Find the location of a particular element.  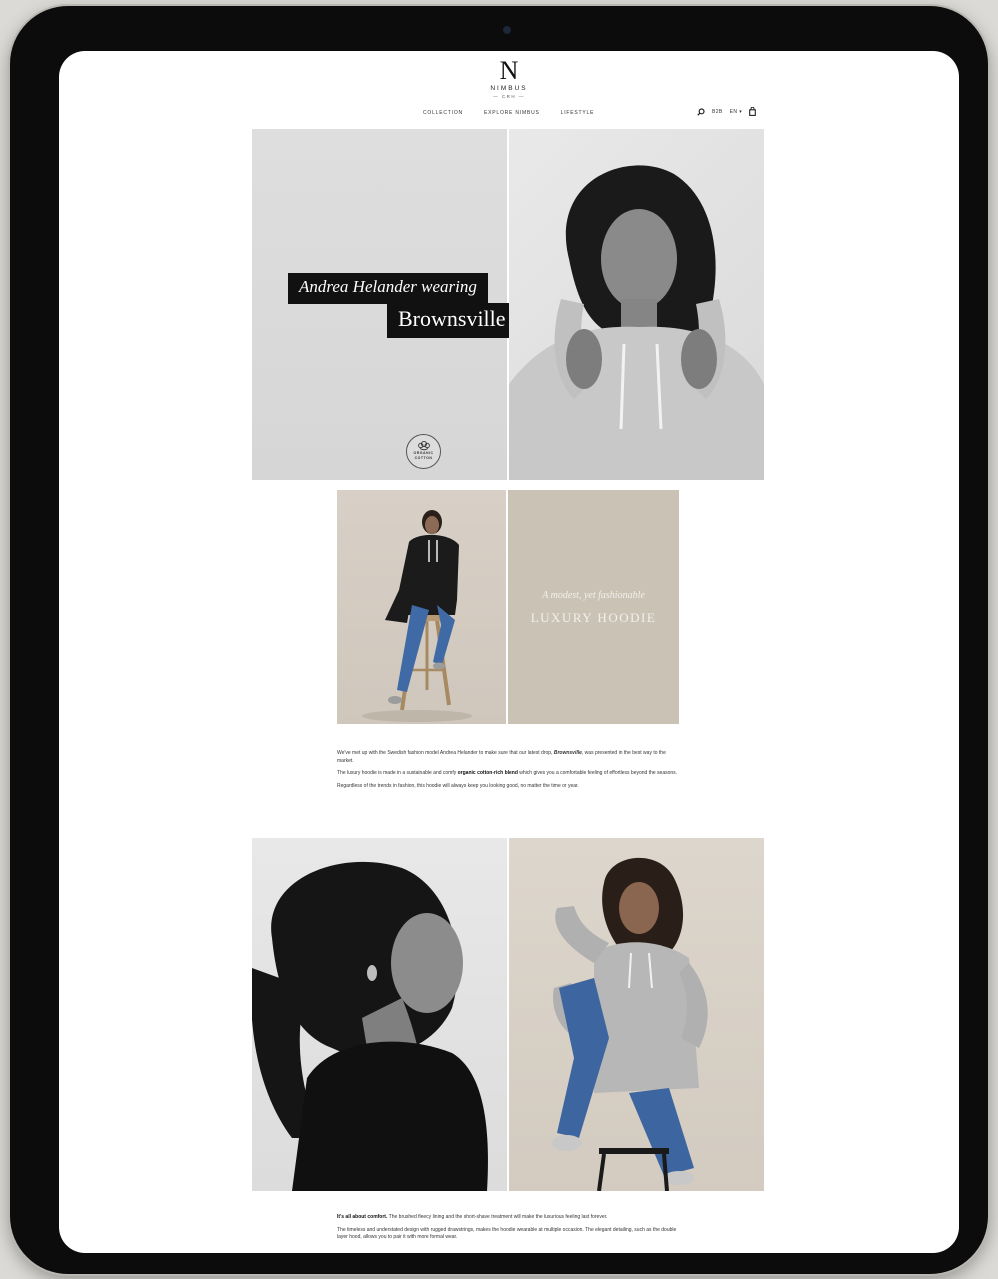

header-utilities: B2B EN ▾ is located at coordinates (726, 111).